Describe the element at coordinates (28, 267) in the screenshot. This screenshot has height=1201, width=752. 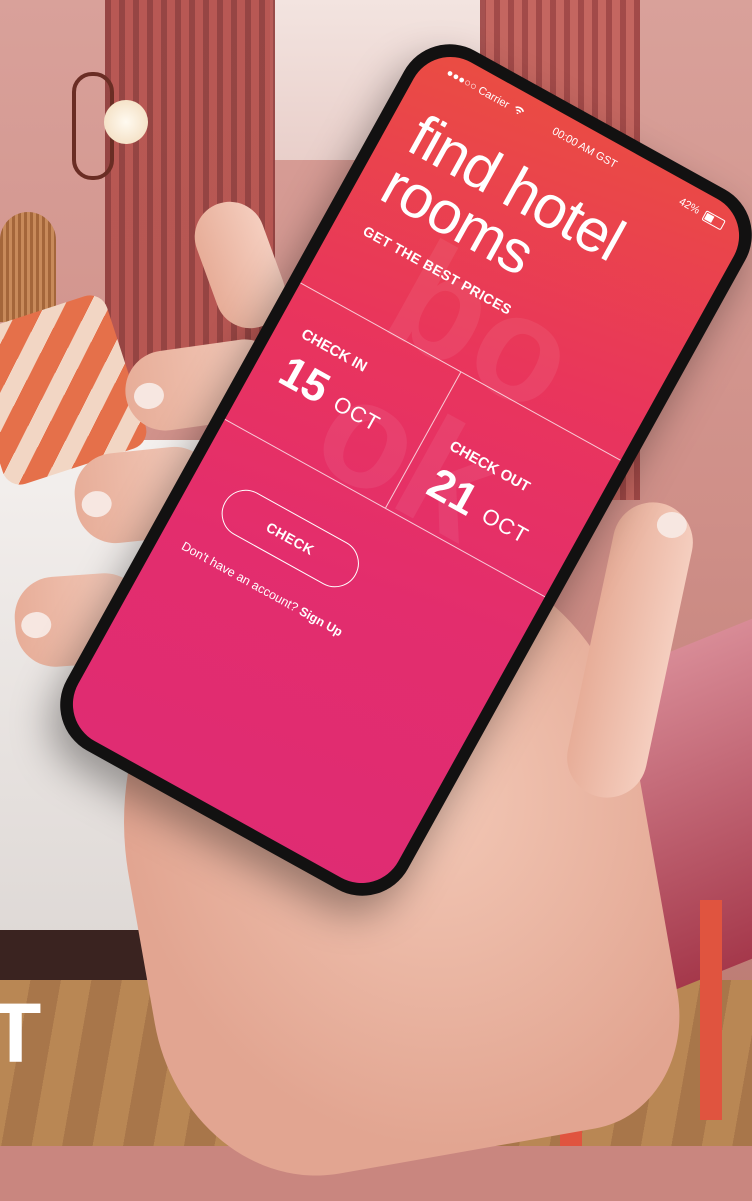
I see `headboard` at that location.